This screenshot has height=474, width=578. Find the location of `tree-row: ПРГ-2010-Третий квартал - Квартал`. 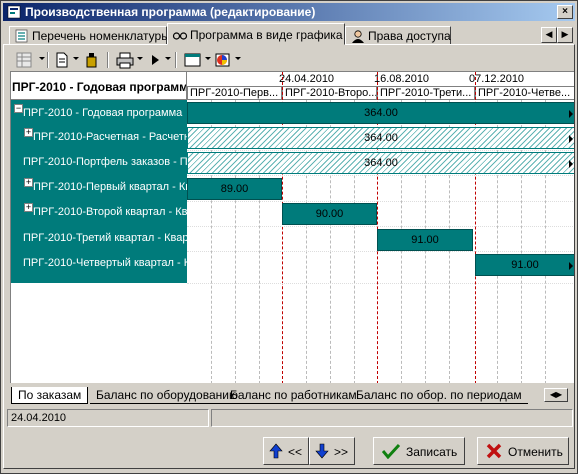

tree-row: ПРГ-2010-Третий квартал - Квартал is located at coordinates (99, 239).